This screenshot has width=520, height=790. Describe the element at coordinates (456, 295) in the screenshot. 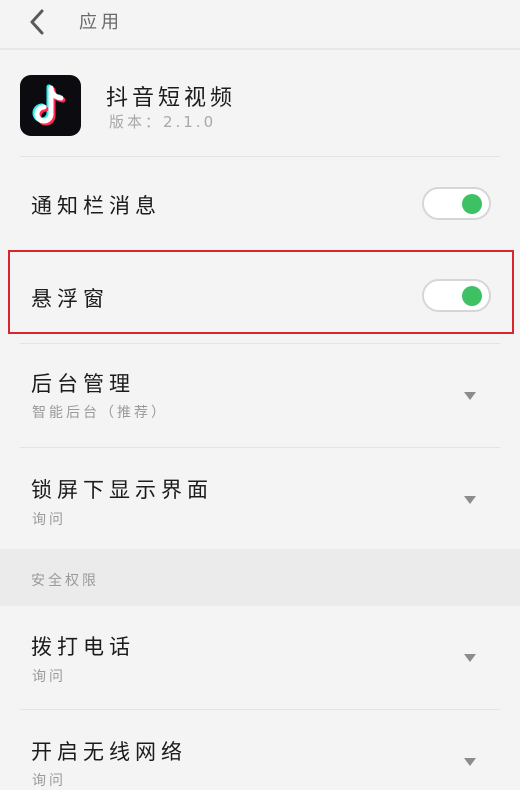

I see `floating-window-toggle` at that location.